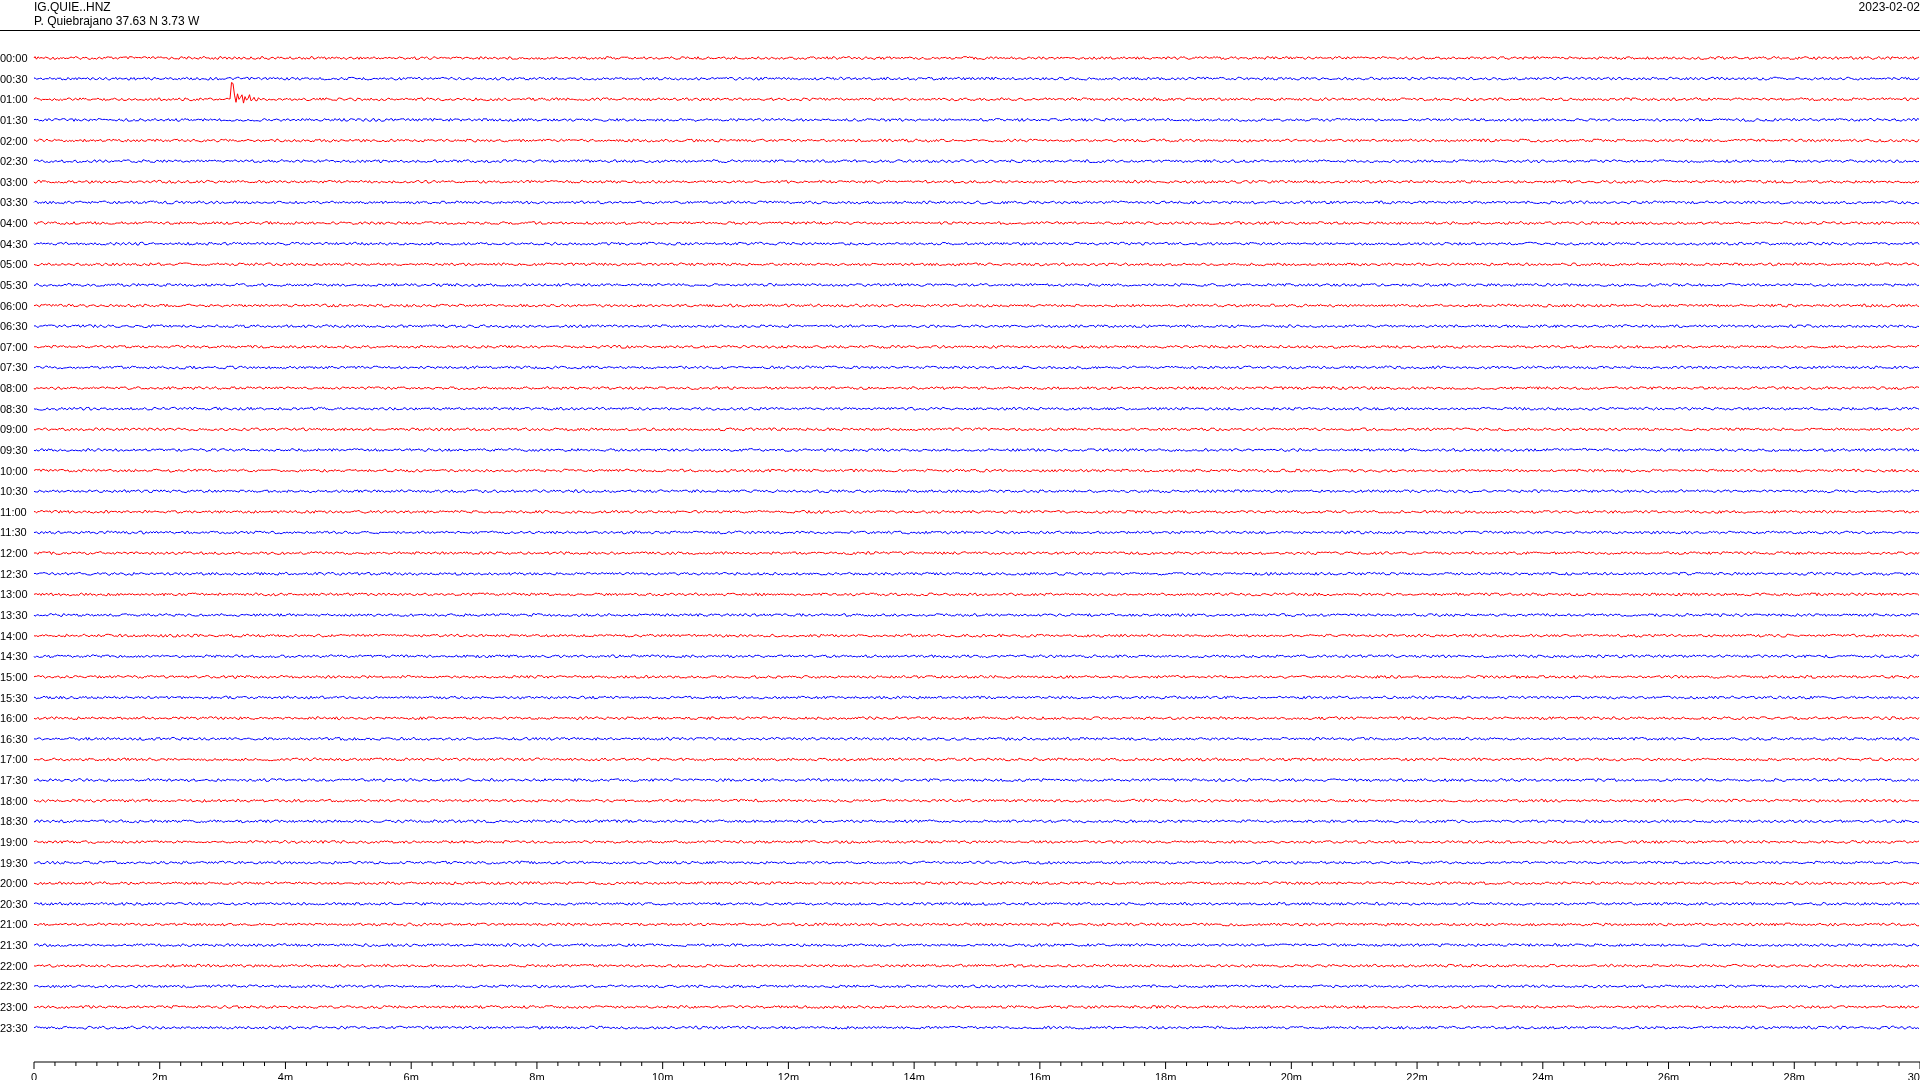 The image size is (1920, 1080). What do you see at coordinates (14, 862) in the screenshot?
I see `time-label: 19:30` at bounding box center [14, 862].